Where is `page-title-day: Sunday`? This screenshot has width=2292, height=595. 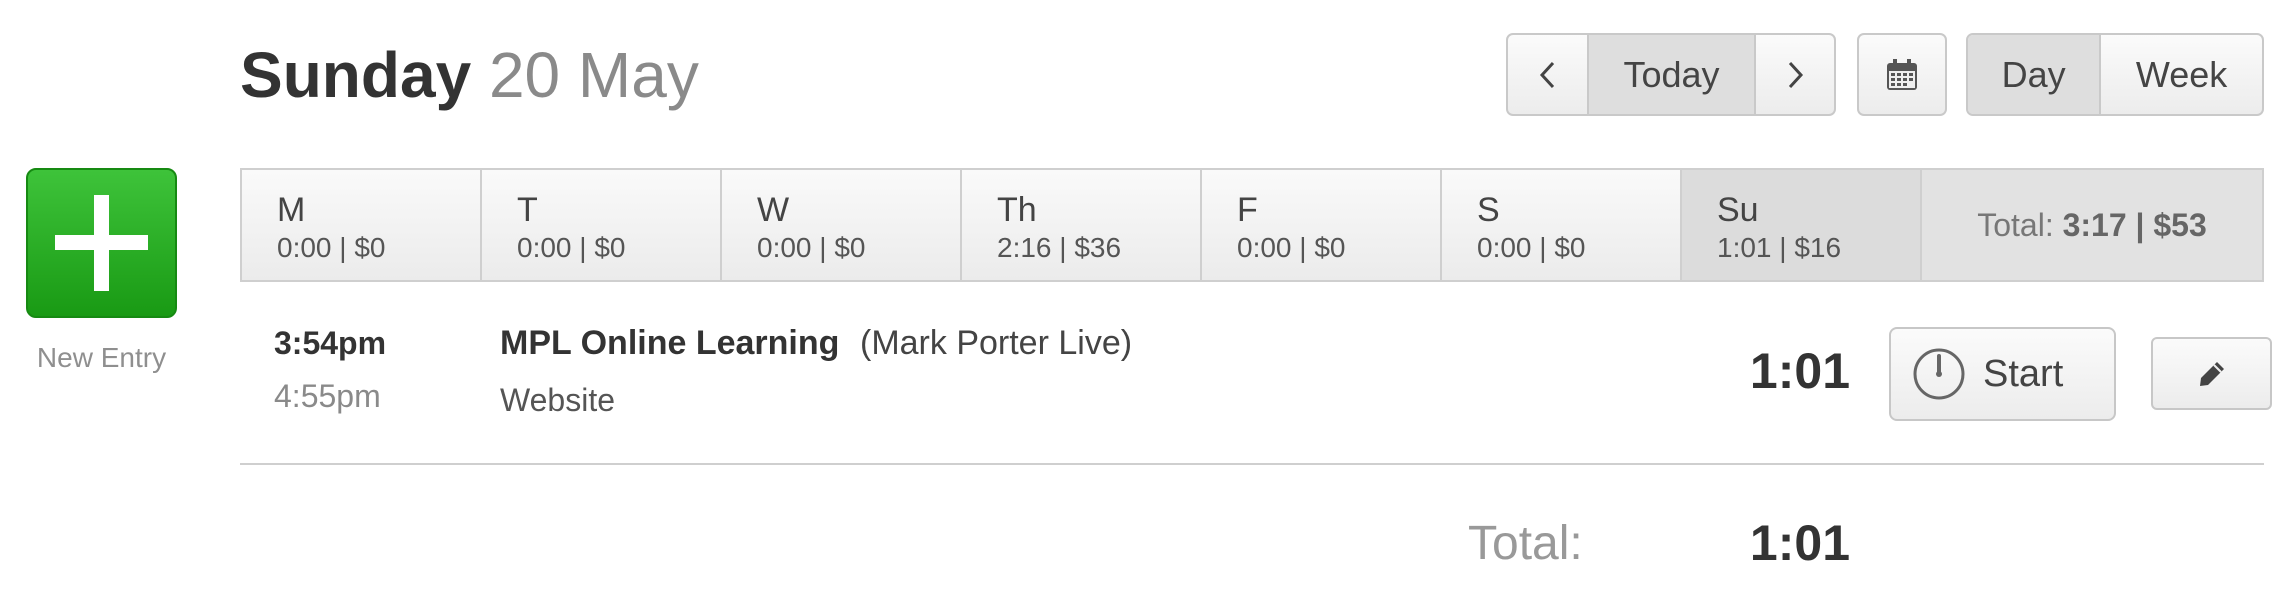
page-title-day: Sunday is located at coordinates (356, 75).